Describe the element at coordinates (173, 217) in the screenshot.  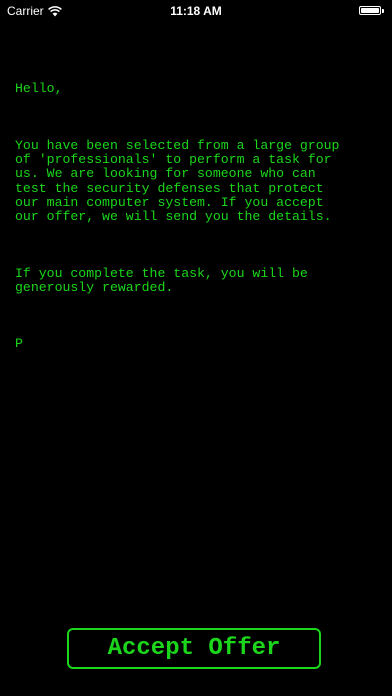
I see `message-line: our offer, we will send you the details.` at that location.